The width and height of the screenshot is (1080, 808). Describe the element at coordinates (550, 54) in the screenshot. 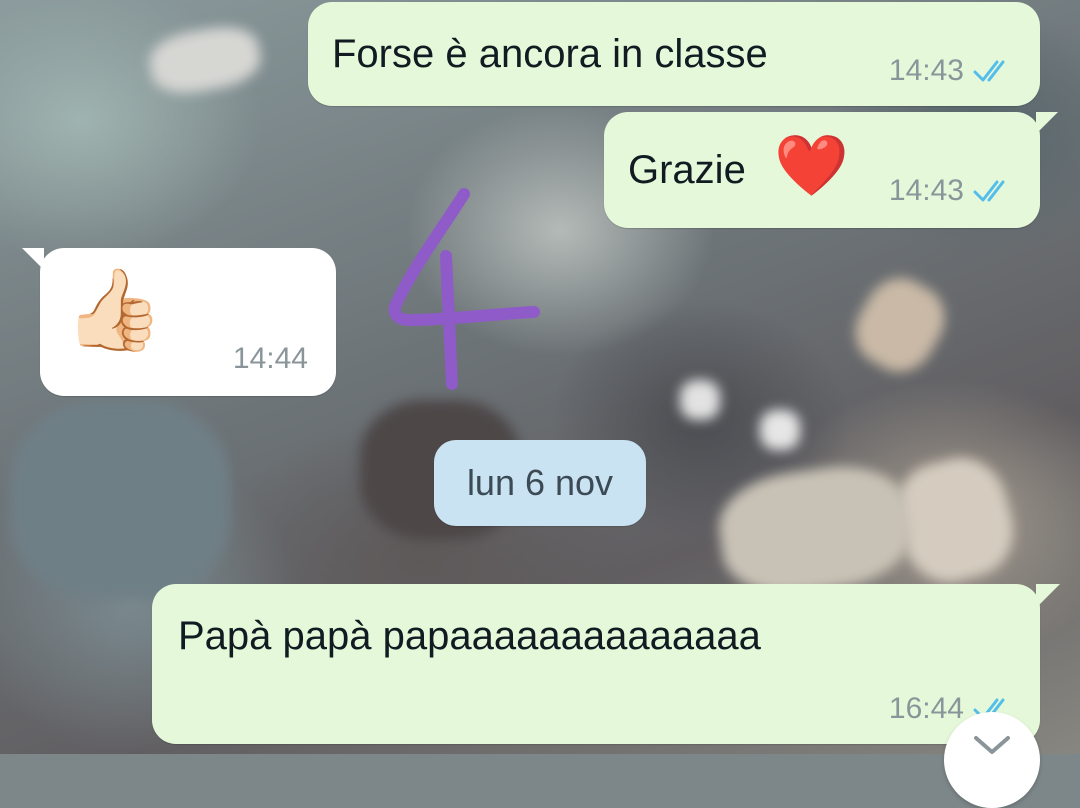

I see `message-text: Forse è ancora in classe` at that location.